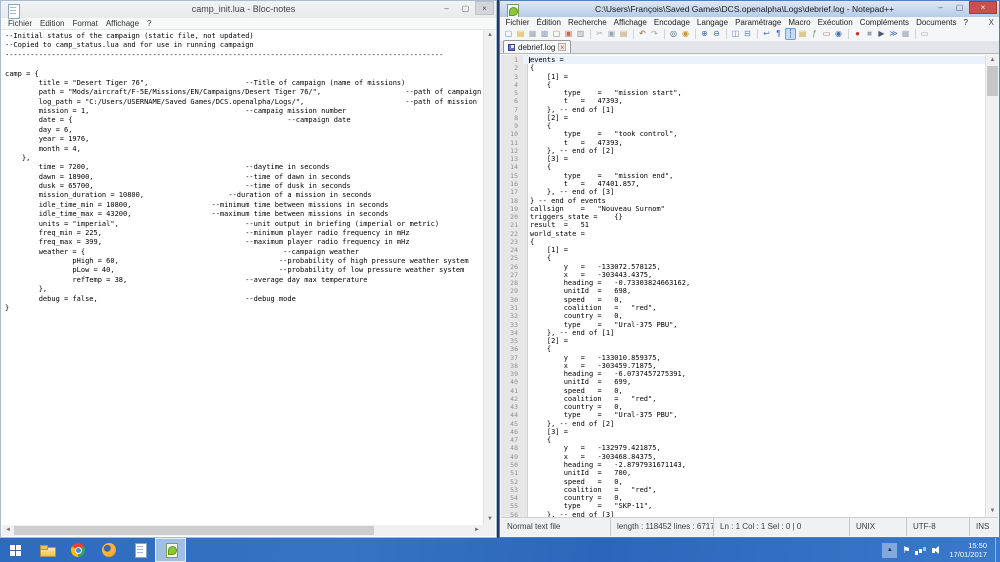  What do you see at coordinates (556, 527) in the screenshot?
I see `status-doc-type: Normal text file` at bounding box center [556, 527].